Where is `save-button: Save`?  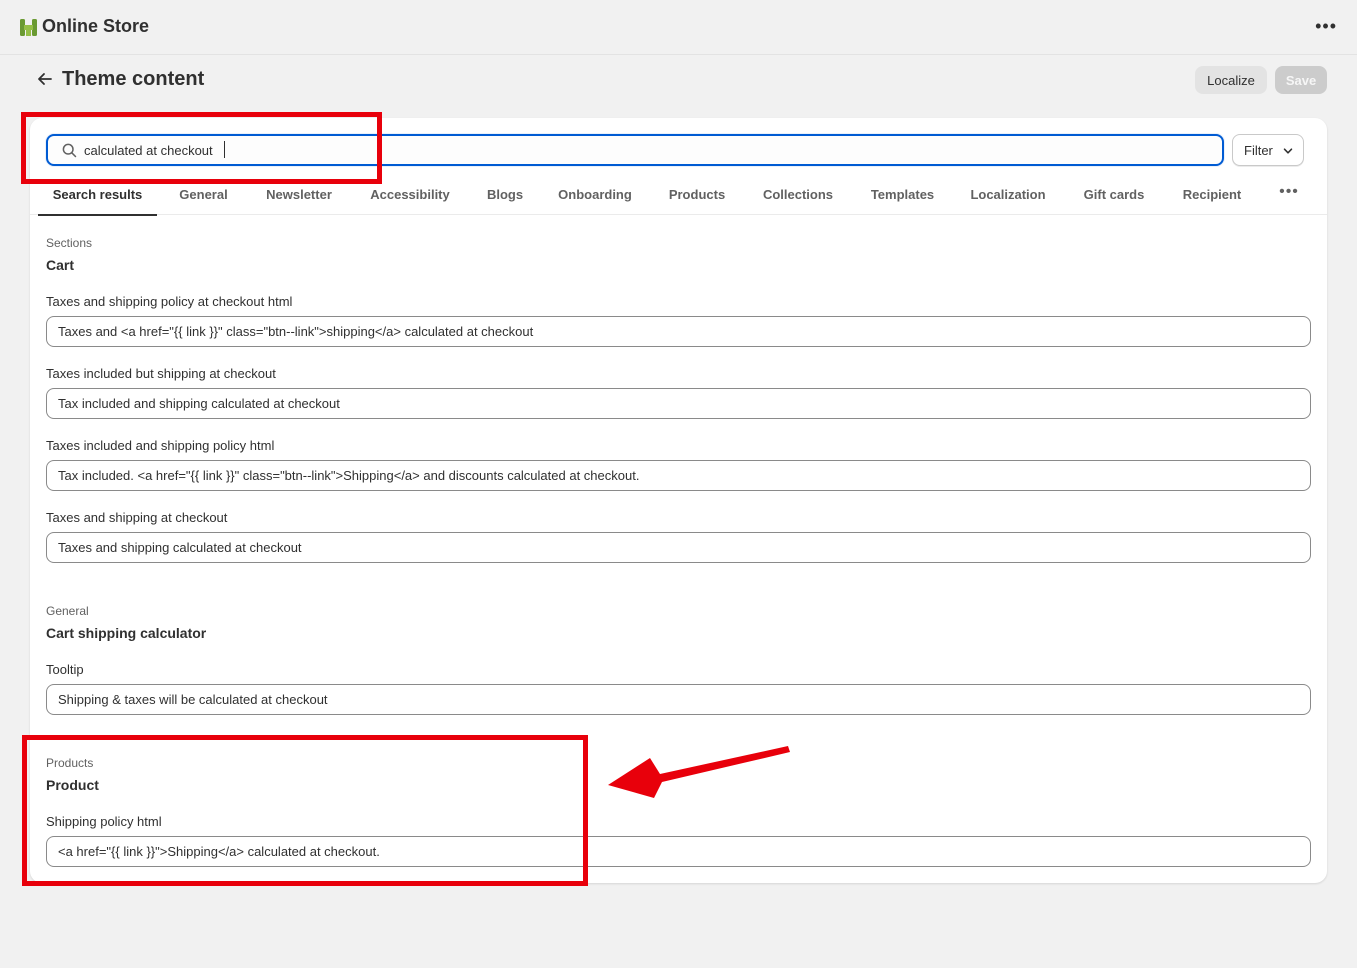
save-button: Save is located at coordinates (1301, 80).